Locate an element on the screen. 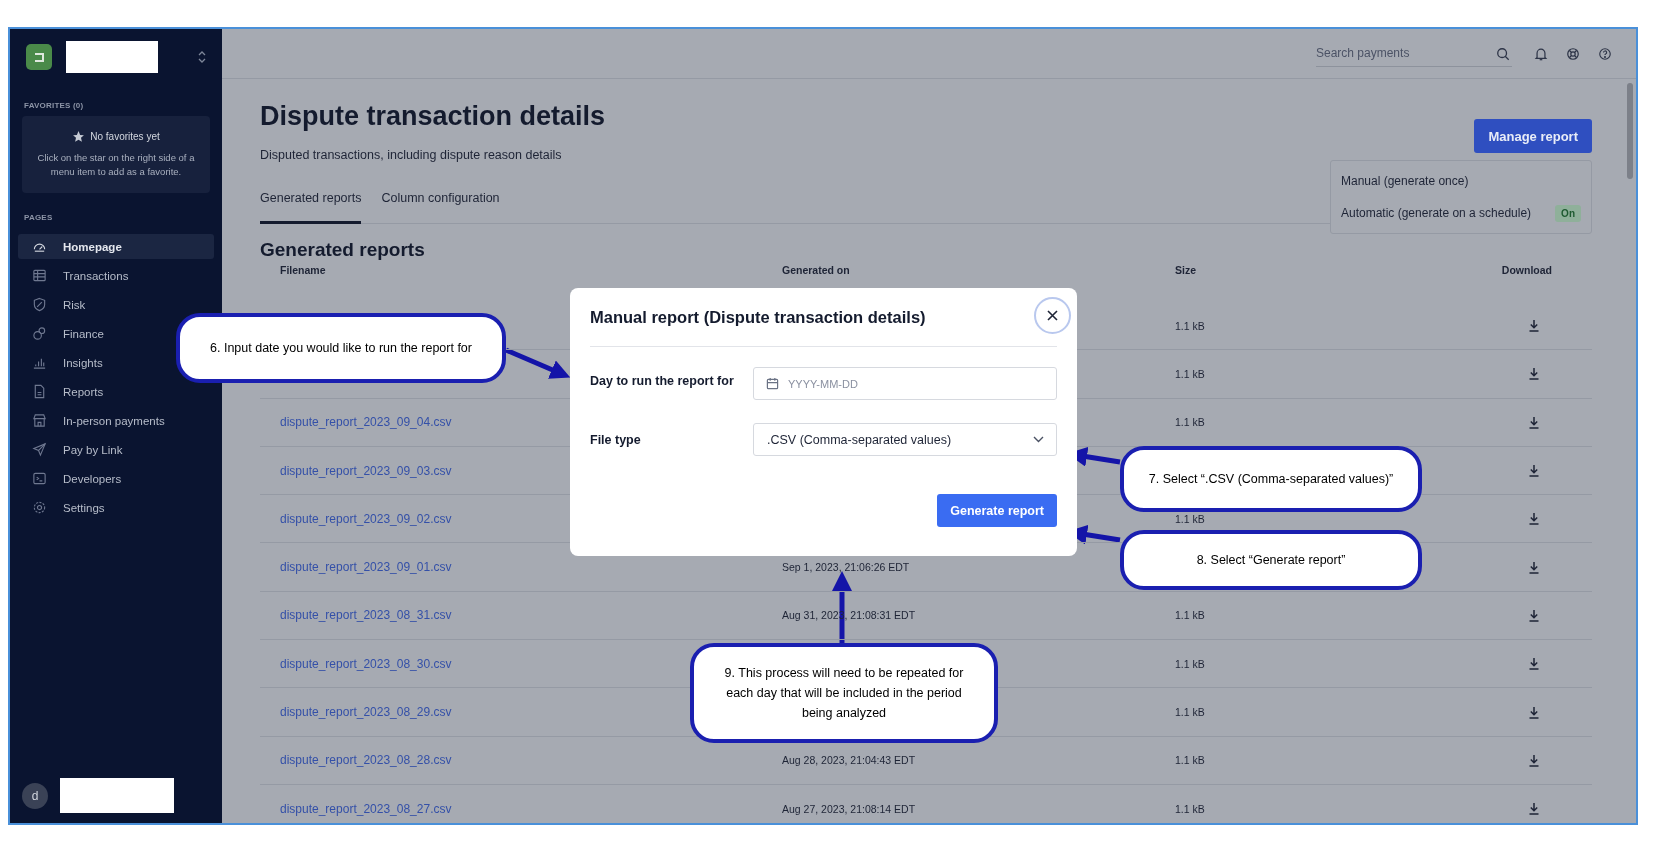 Image resolution: width=1664 pixels, height=848 pixels. nav-item: Homepage is located at coordinates (116, 246).